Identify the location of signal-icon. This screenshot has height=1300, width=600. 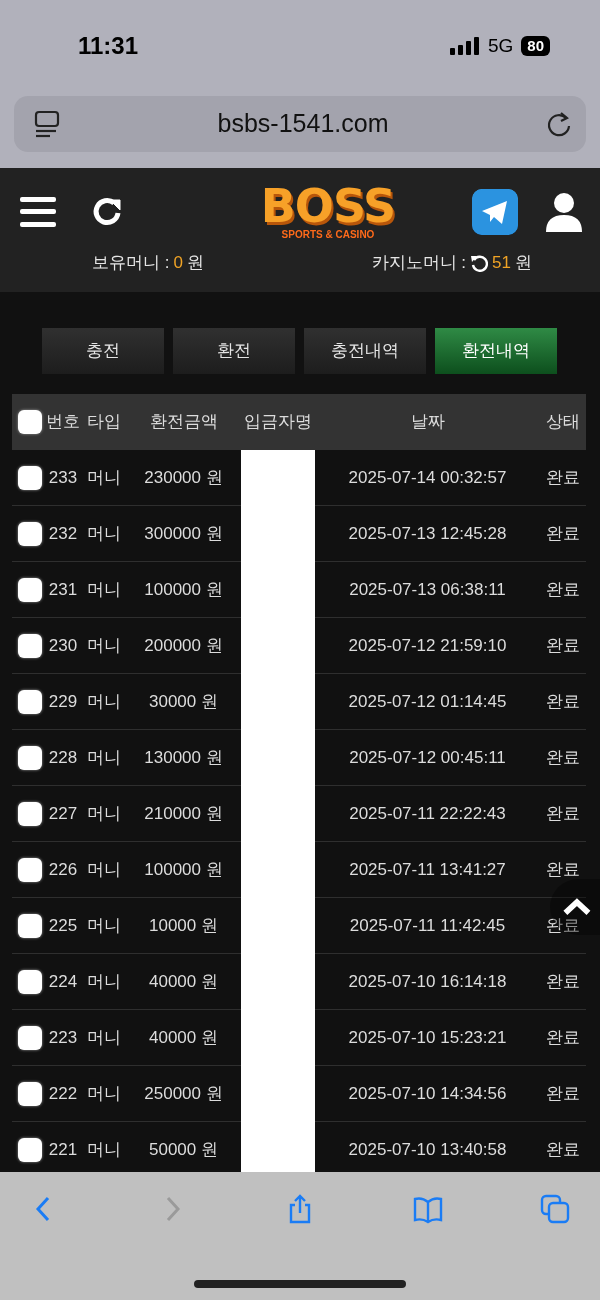
(464, 46).